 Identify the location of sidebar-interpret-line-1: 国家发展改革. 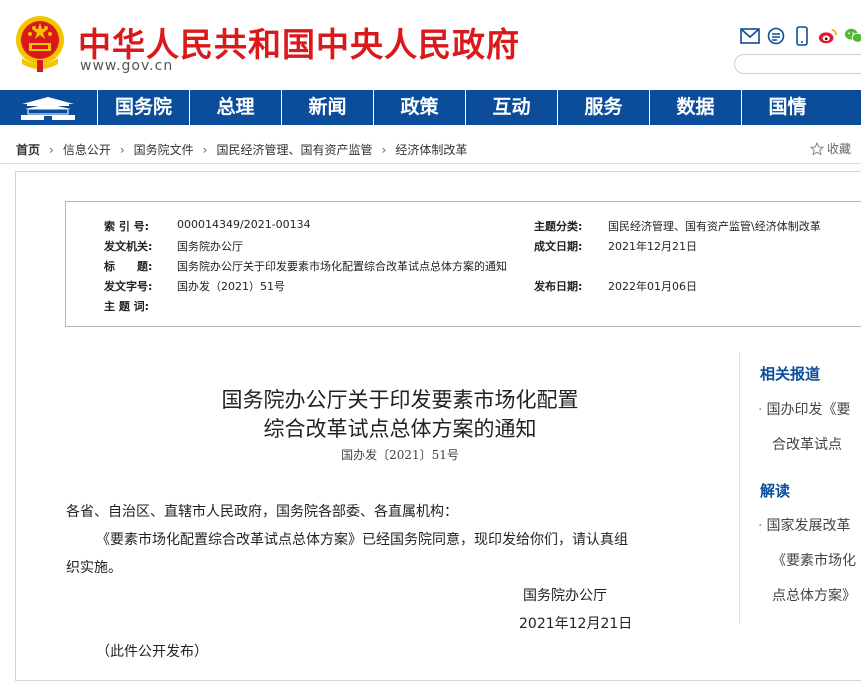
(808, 526).